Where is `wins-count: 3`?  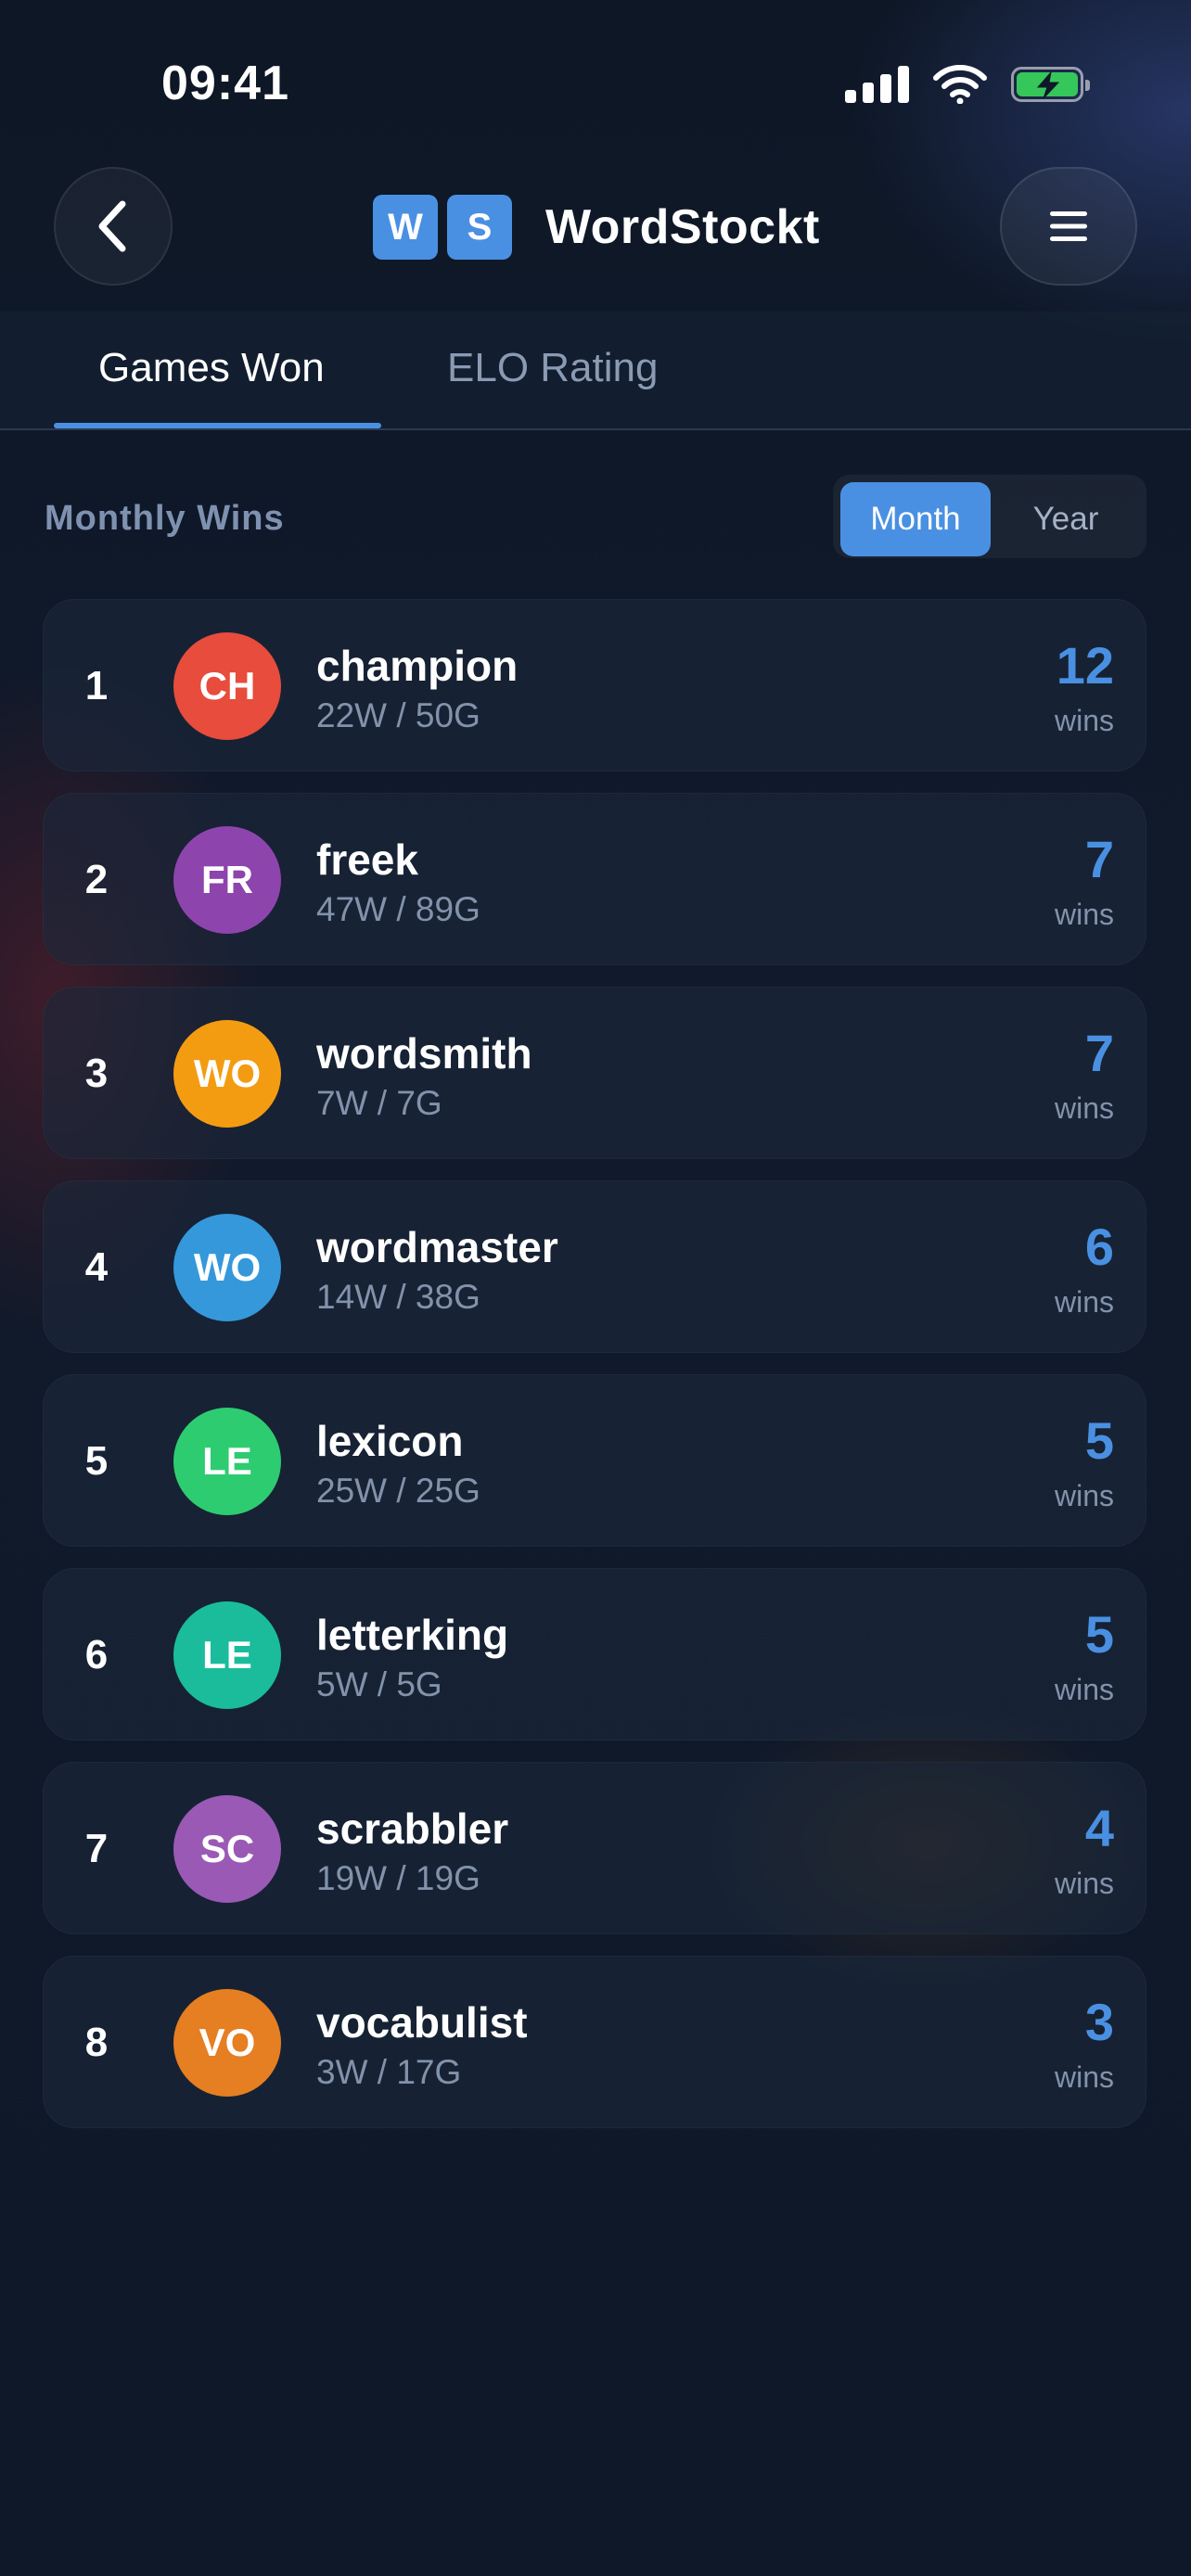
wins-count: 3 is located at coordinates (1099, 2022).